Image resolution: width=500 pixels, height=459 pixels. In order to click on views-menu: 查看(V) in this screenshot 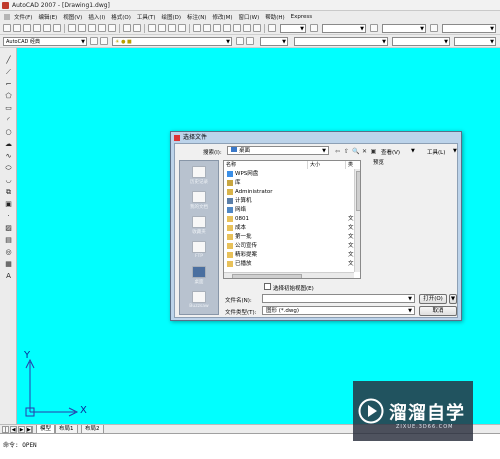, I will do `click(390, 152)`.